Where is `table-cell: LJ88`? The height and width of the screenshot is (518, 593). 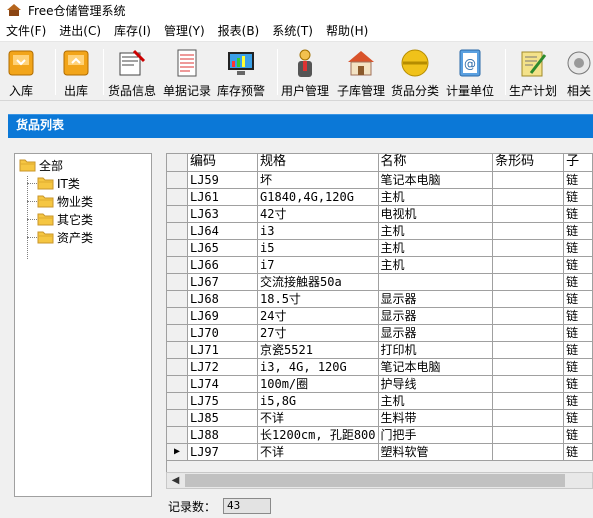
table-cell: LJ88 is located at coordinates (223, 435).